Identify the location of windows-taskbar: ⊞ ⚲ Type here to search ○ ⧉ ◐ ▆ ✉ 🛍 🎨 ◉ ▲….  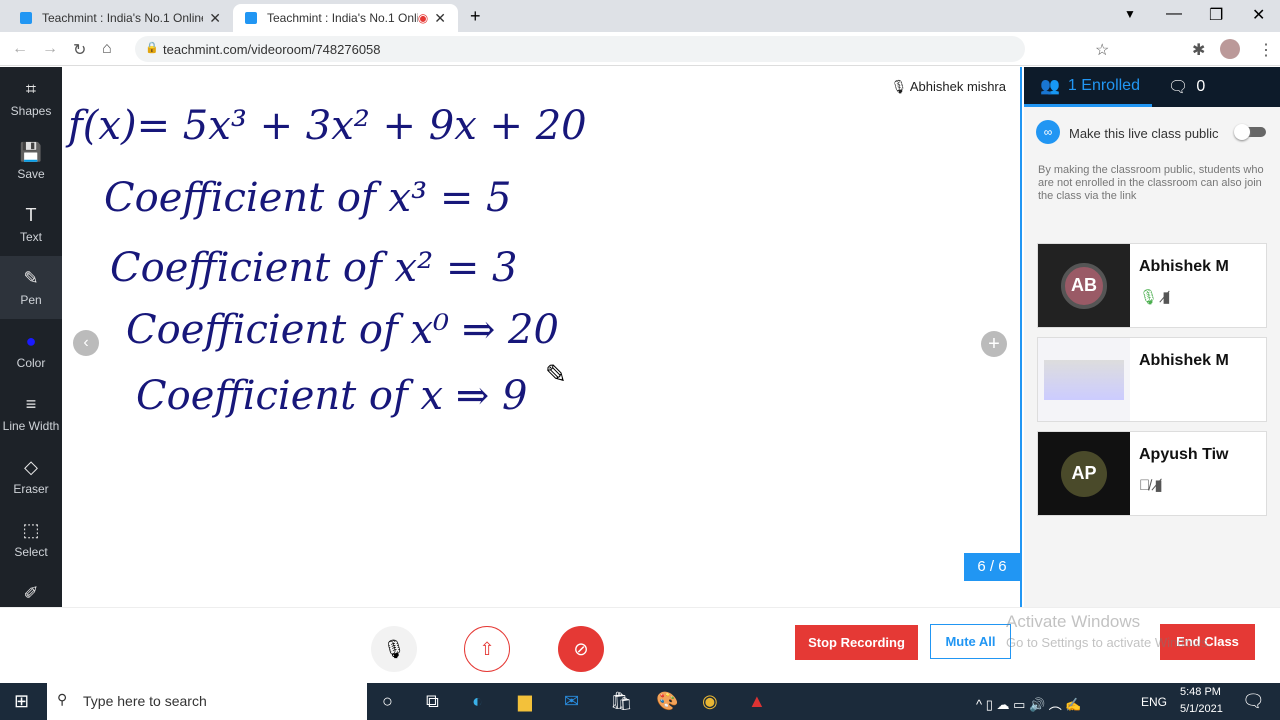
(640, 701).